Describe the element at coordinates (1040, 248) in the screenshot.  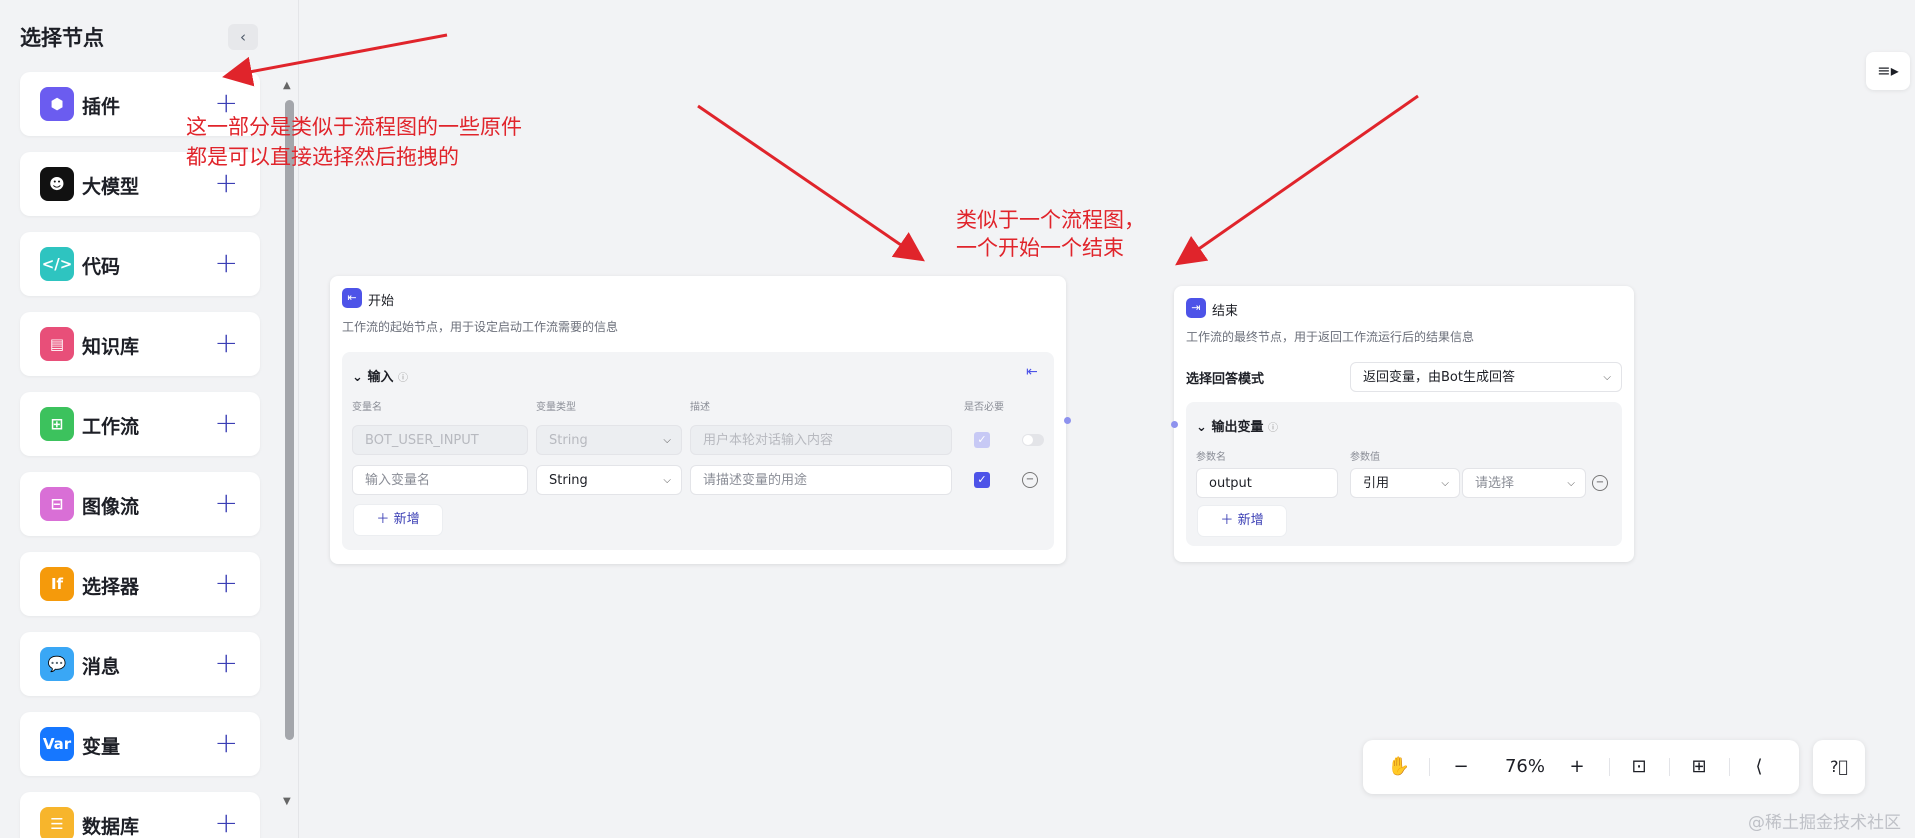
I see `annotation-text: 一个开始一个结束` at that location.